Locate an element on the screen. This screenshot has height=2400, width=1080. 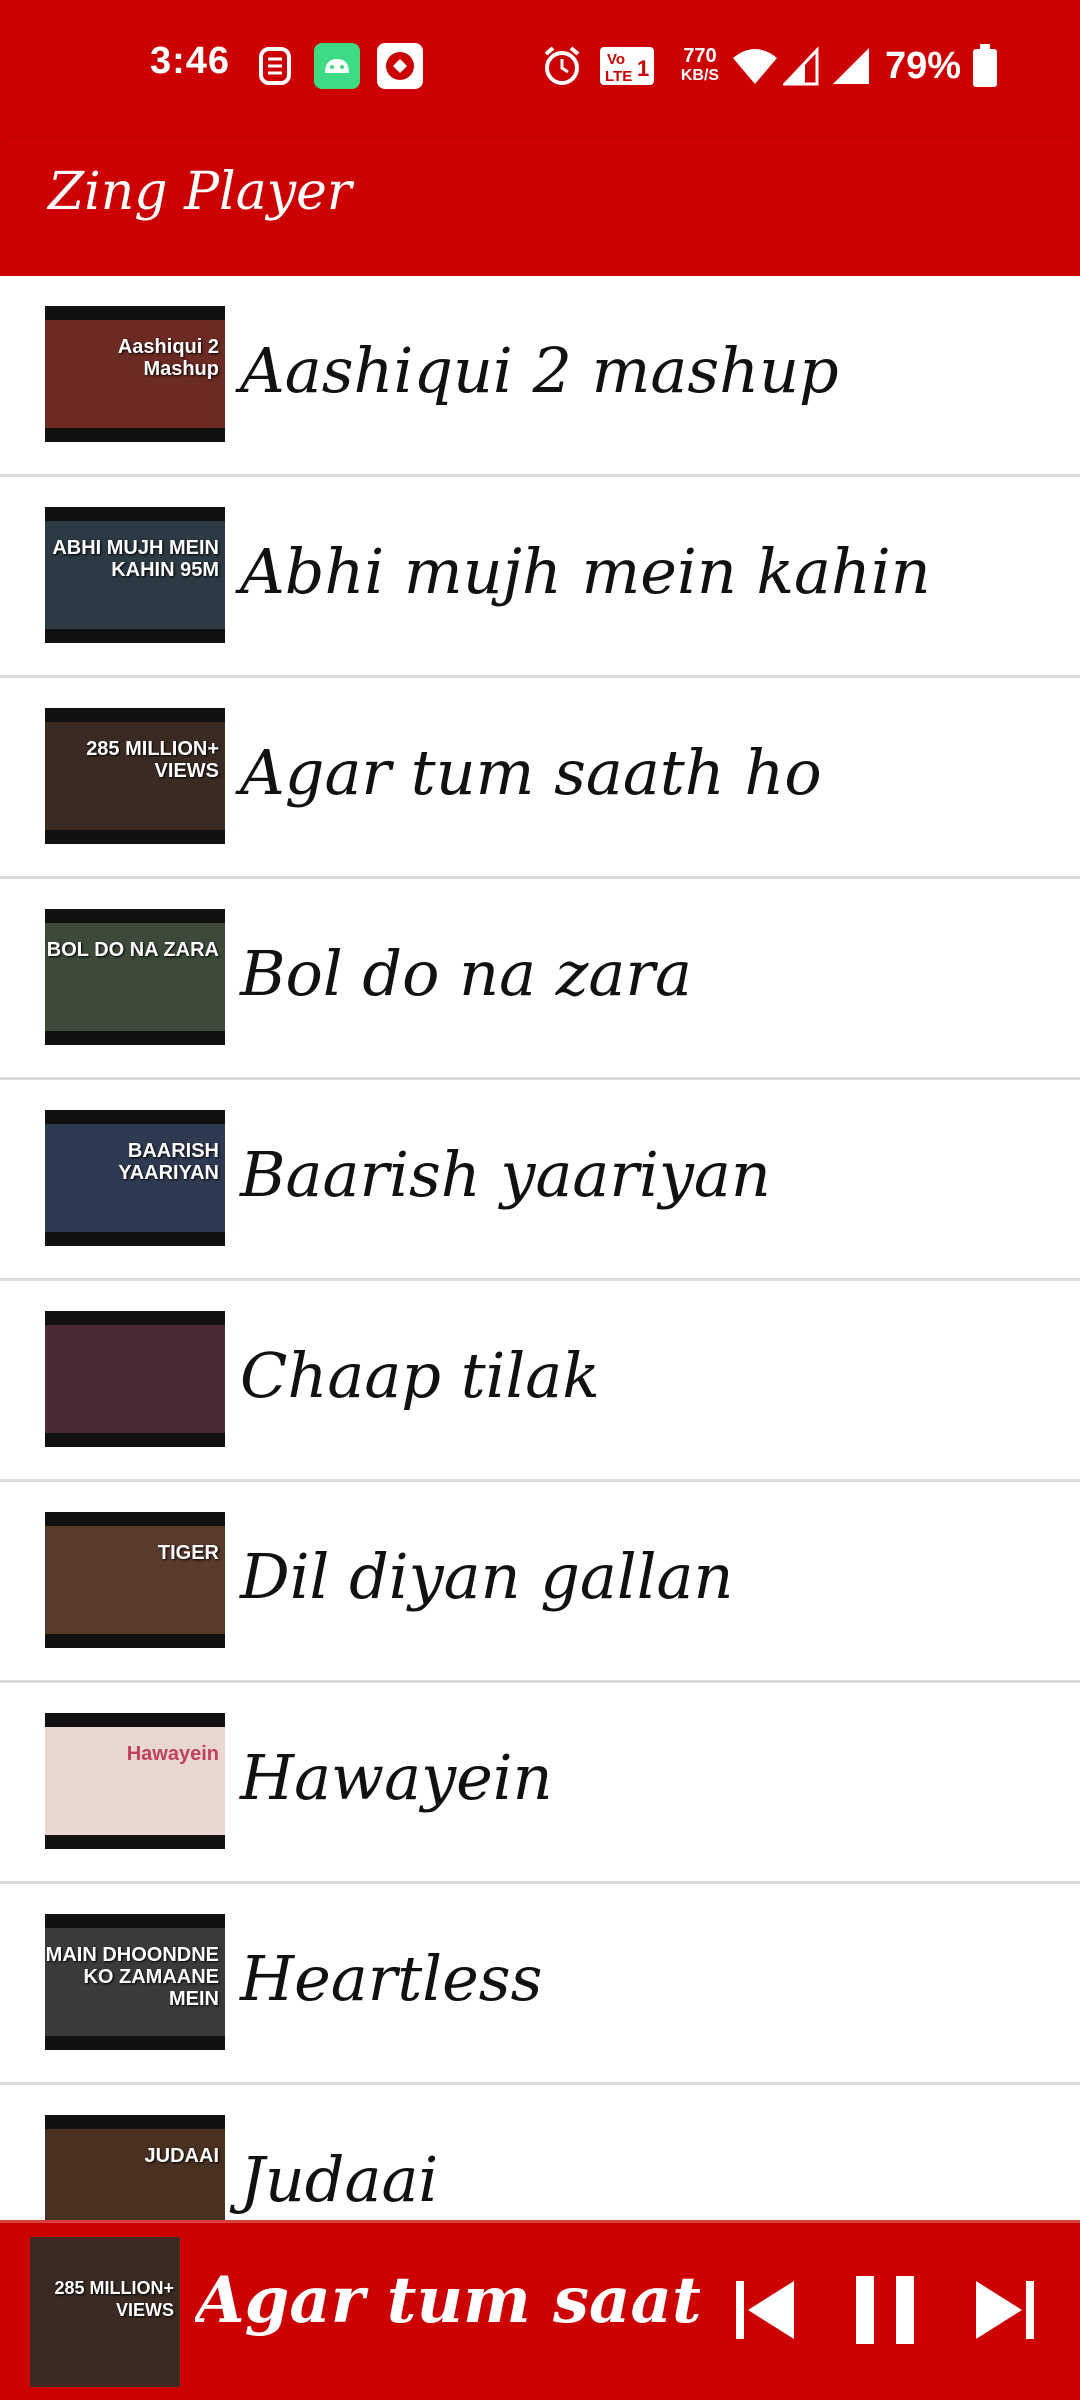
next-button is located at coordinates (1005, 2310).